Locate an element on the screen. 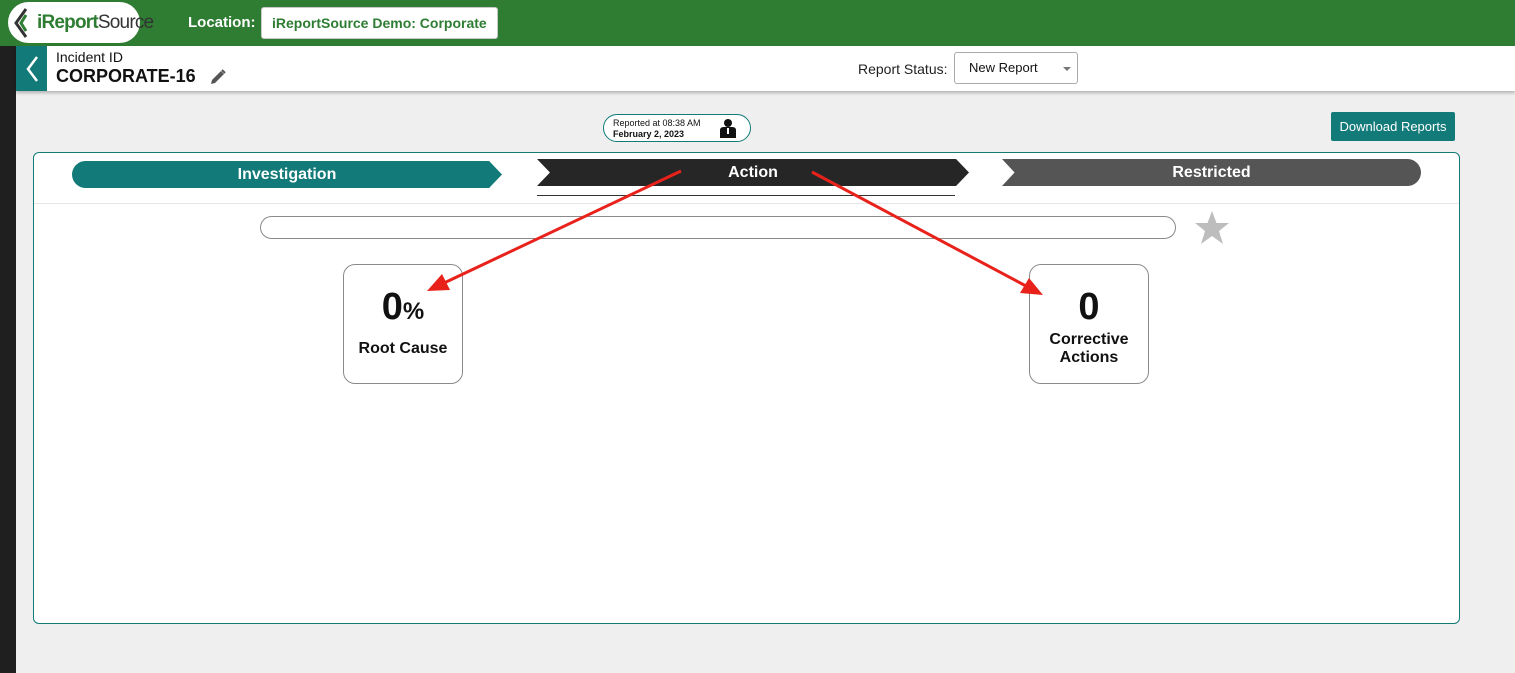 This screenshot has width=1515, height=673. location-selector: iReportSource Demo: Corporate is located at coordinates (379, 23).